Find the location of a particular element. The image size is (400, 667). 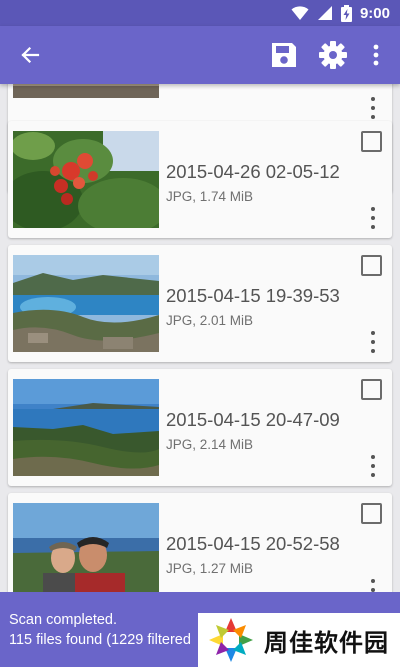

watermark-text: 周佳软件园 is located at coordinates (326, 642).